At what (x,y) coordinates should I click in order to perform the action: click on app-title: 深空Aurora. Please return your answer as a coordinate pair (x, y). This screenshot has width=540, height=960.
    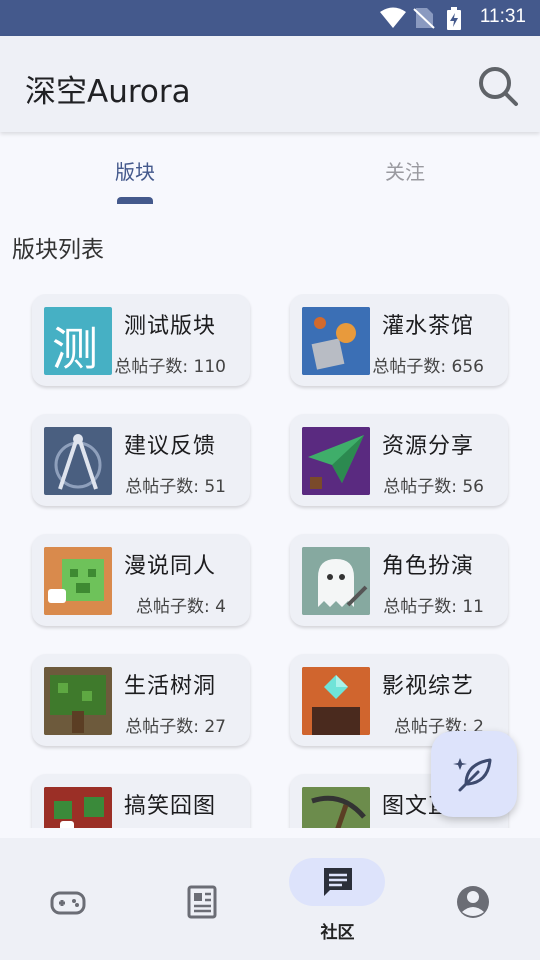
    Looking at the image, I should click on (108, 92).